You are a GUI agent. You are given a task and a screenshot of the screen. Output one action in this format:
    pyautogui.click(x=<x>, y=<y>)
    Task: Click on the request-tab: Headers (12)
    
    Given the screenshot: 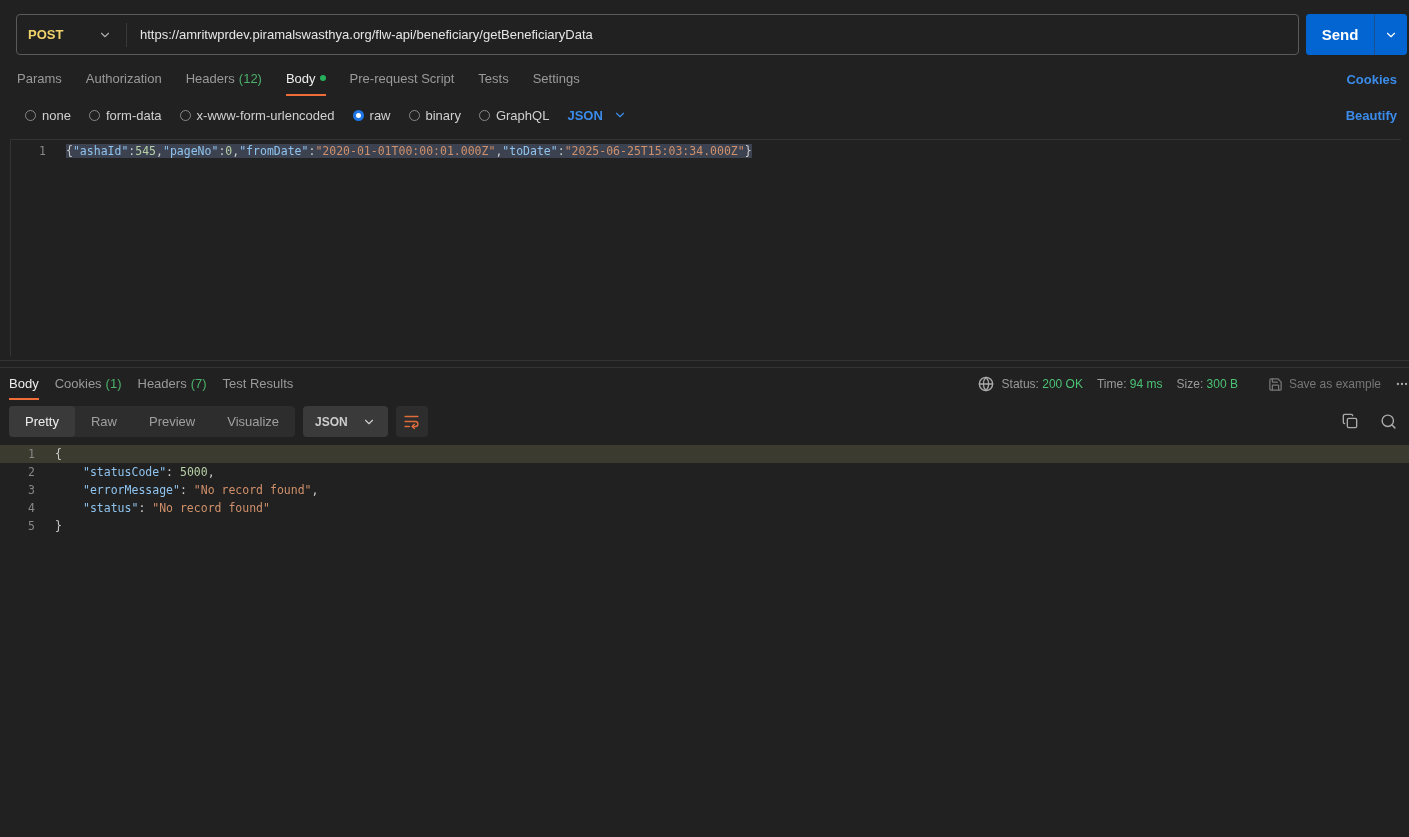 What is the action you would take?
    pyautogui.click(x=223, y=79)
    